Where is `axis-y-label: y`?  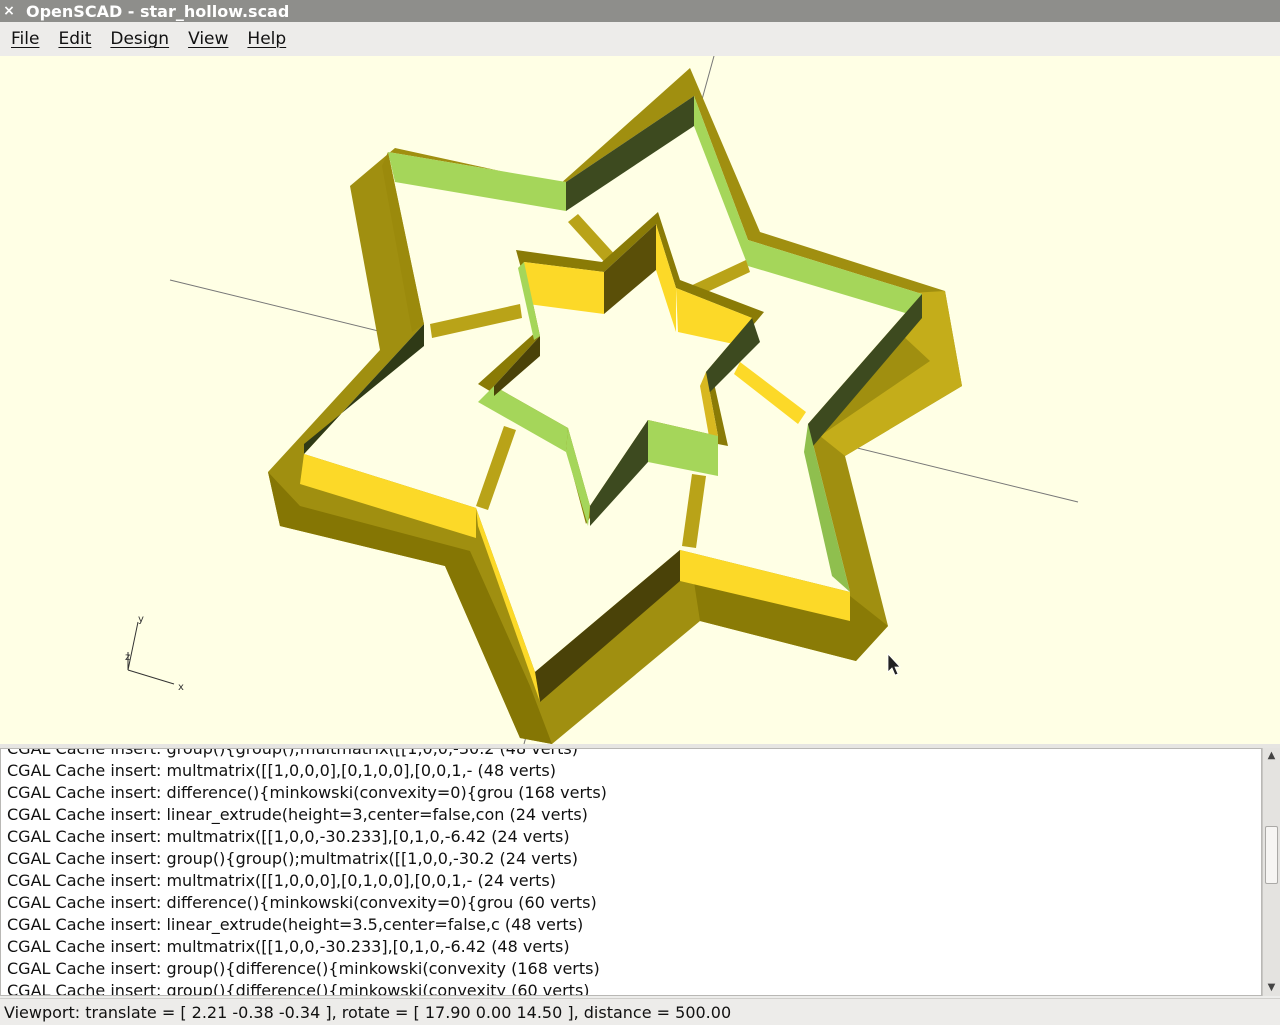 axis-y-label: y is located at coordinates (141, 619).